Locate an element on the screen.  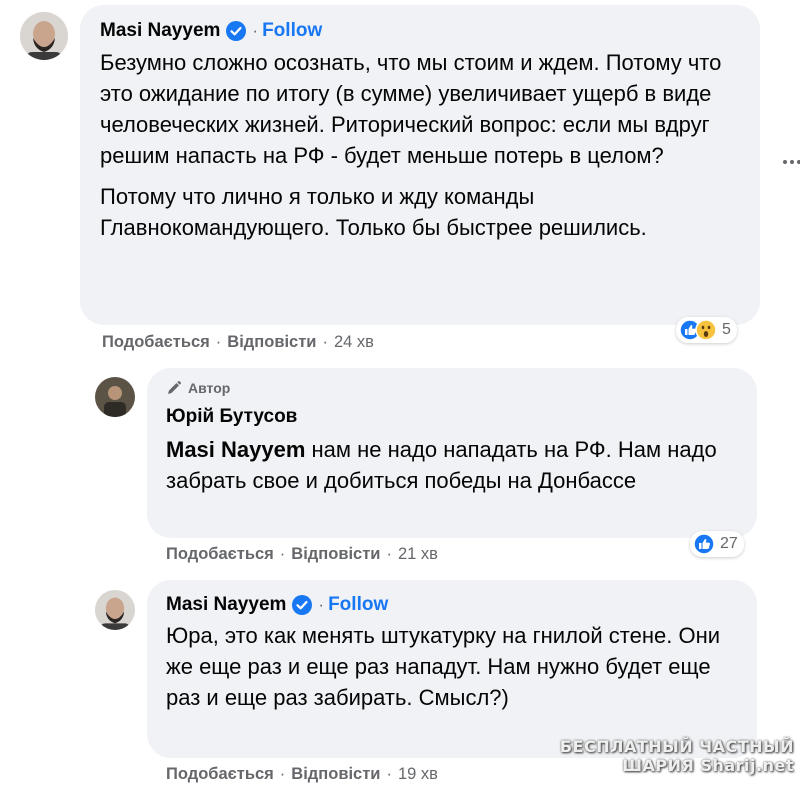
more-options-icon is located at coordinates (791, 162).